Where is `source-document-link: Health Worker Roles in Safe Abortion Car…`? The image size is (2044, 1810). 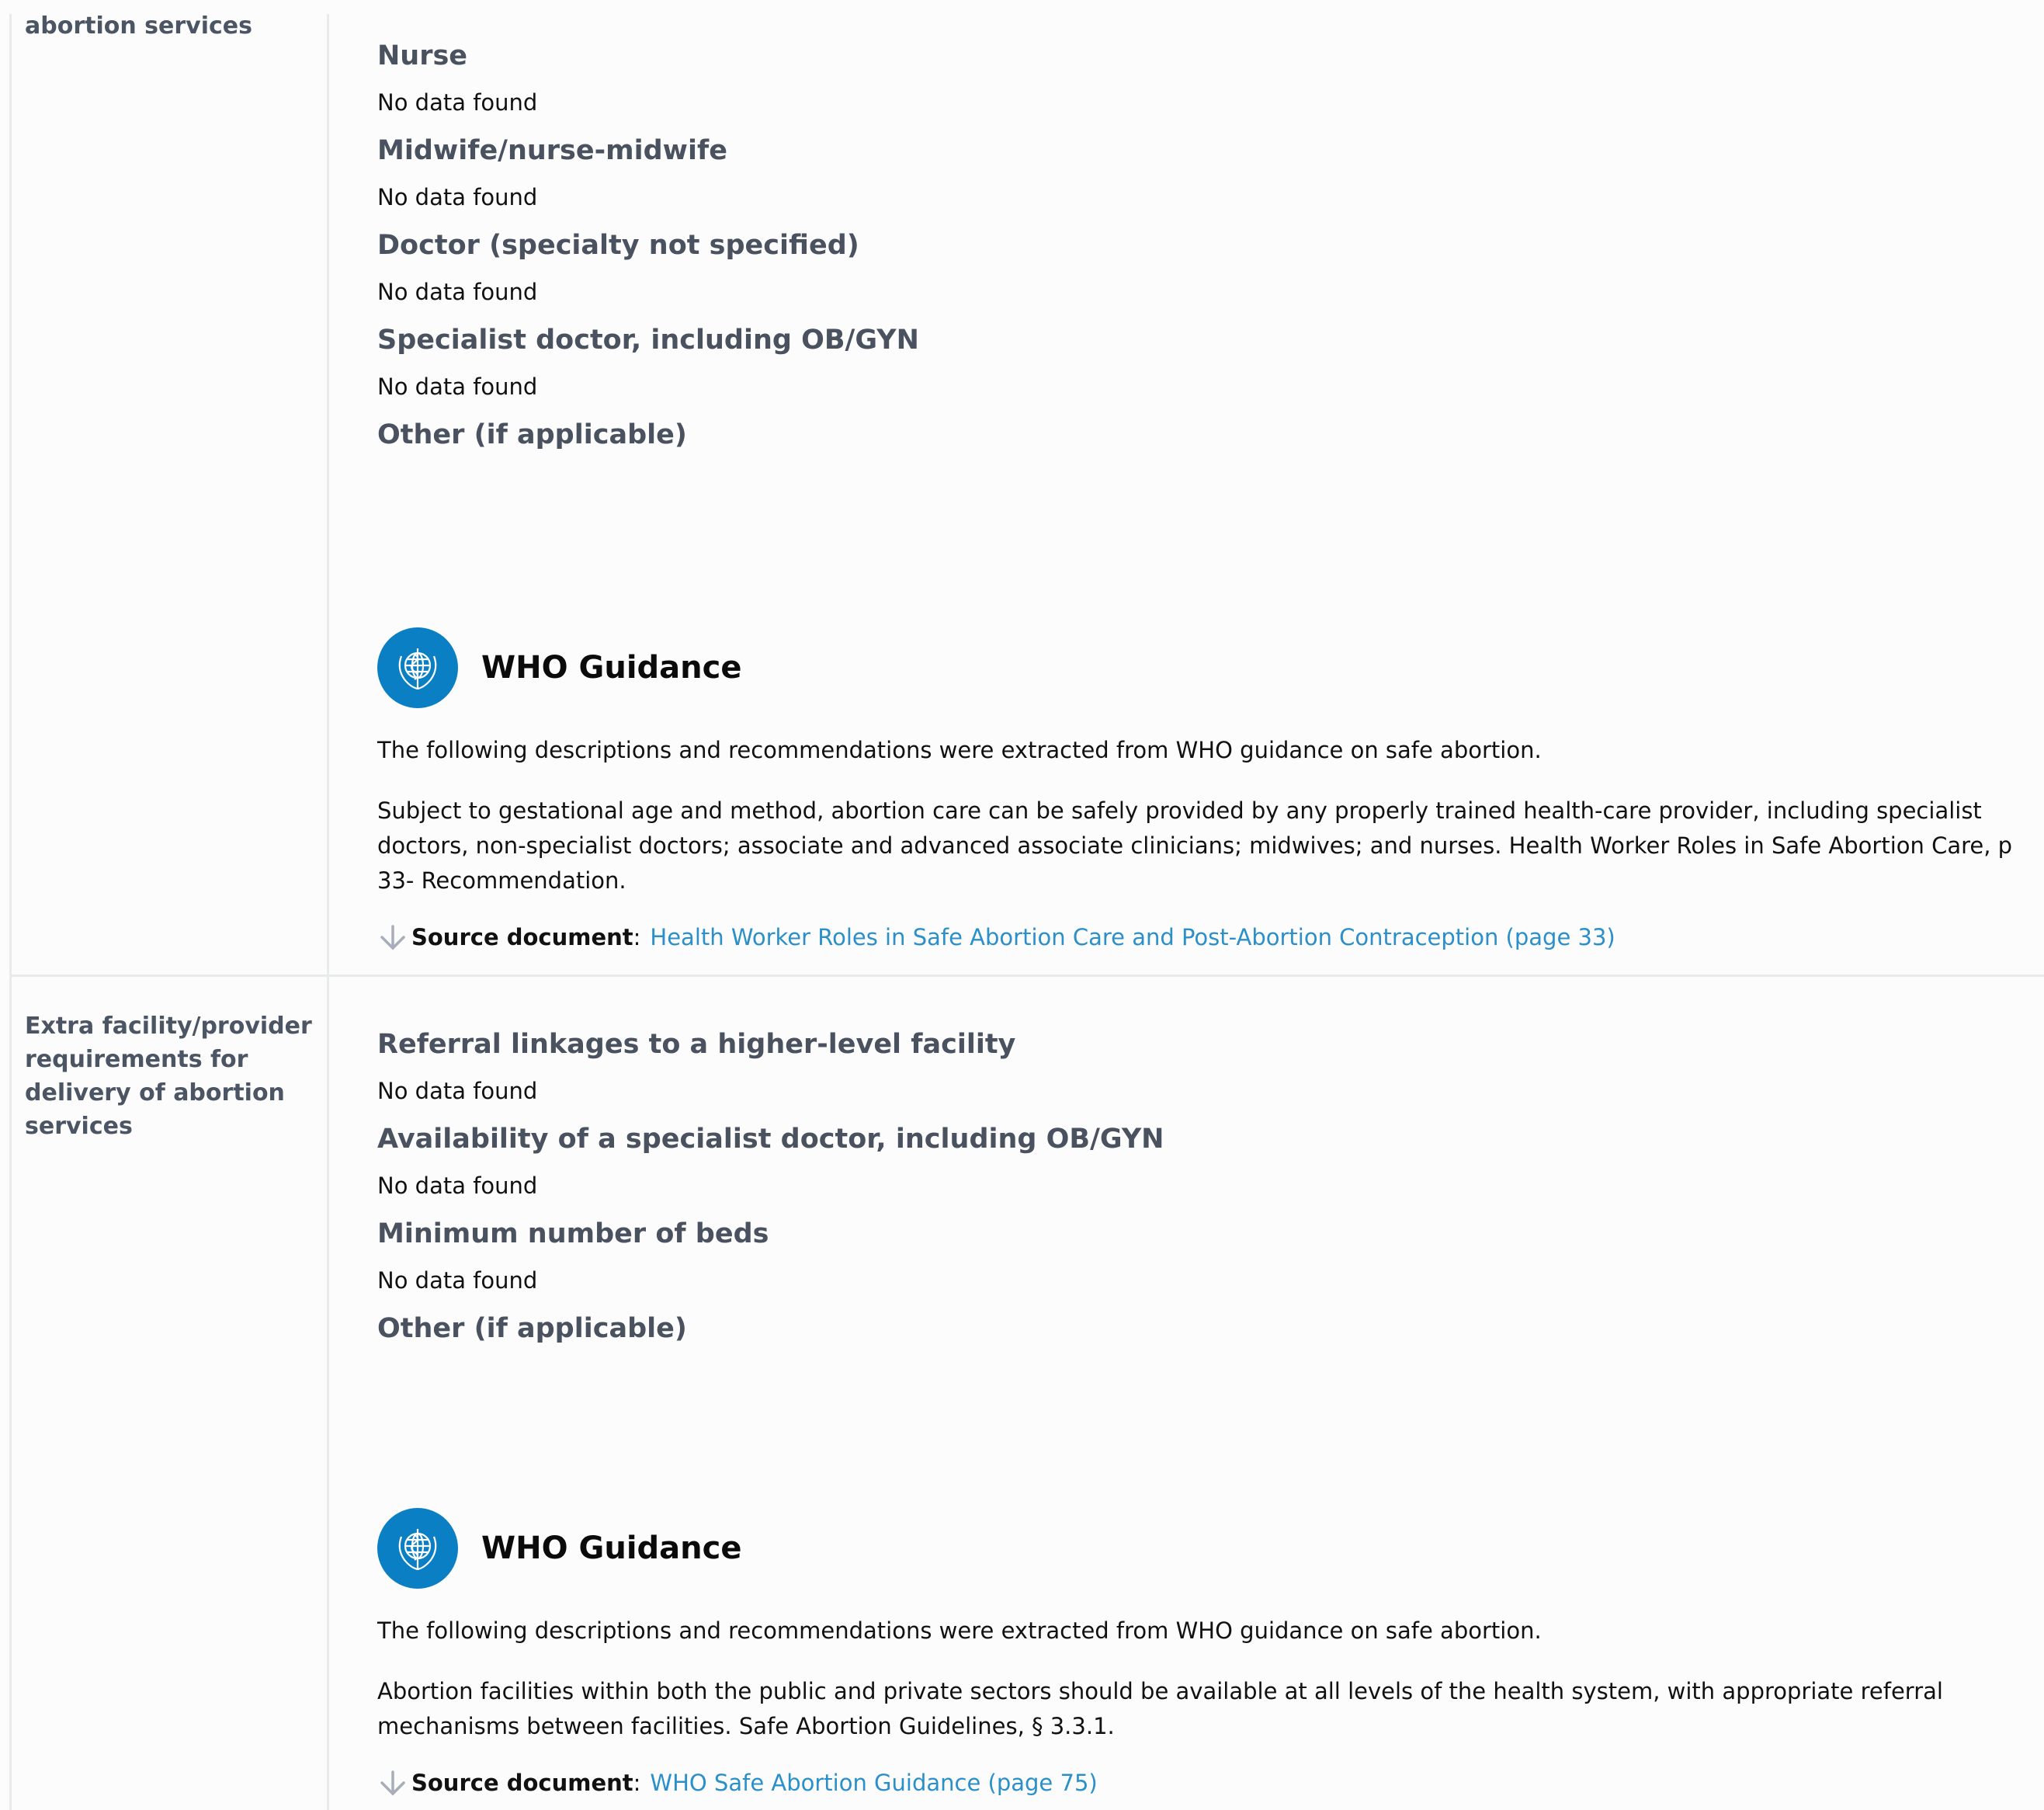 source-document-link: Health Worker Roles in Safe Abortion Car… is located at coordinates (1132, 938).